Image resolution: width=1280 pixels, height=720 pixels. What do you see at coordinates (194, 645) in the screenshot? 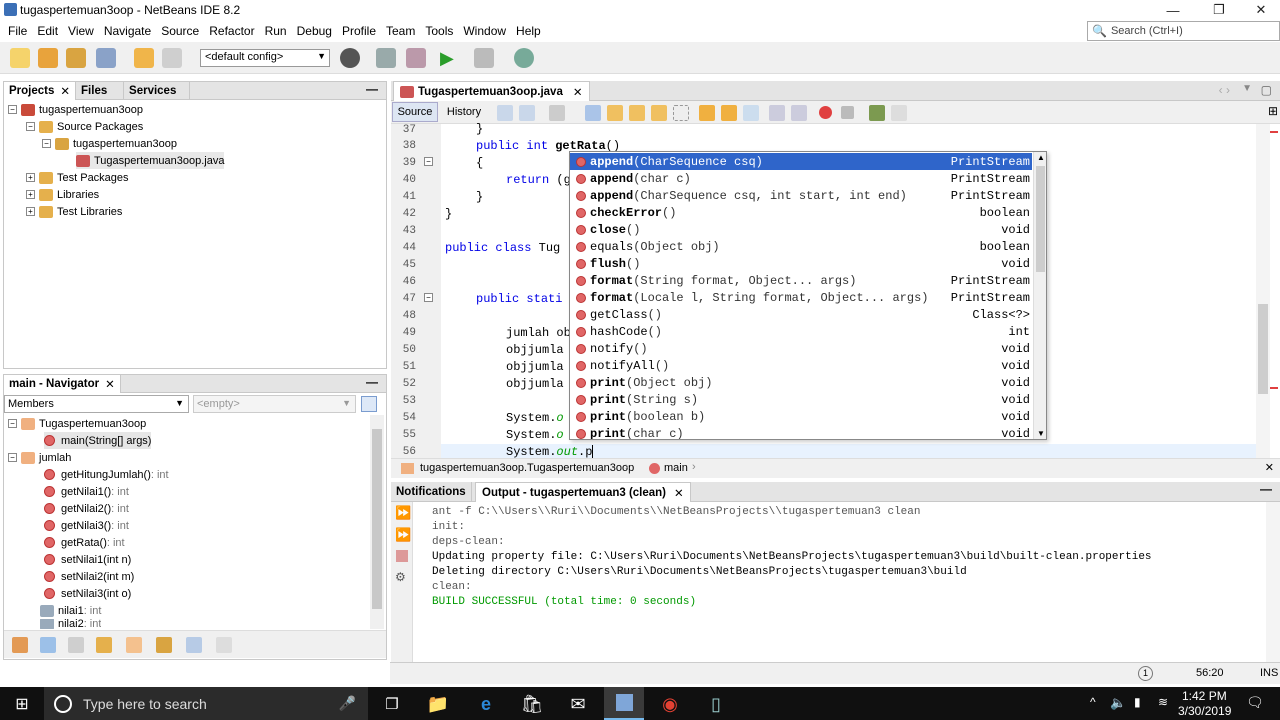
I see `sort-source-icon` at bounding box center [194, 645].